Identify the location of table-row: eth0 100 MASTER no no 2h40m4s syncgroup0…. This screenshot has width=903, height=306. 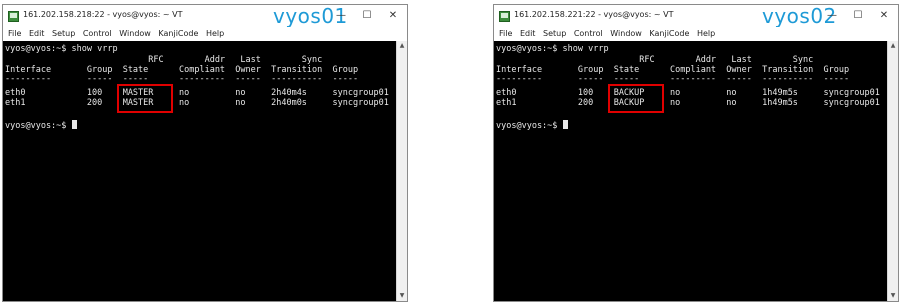
(197, 93).